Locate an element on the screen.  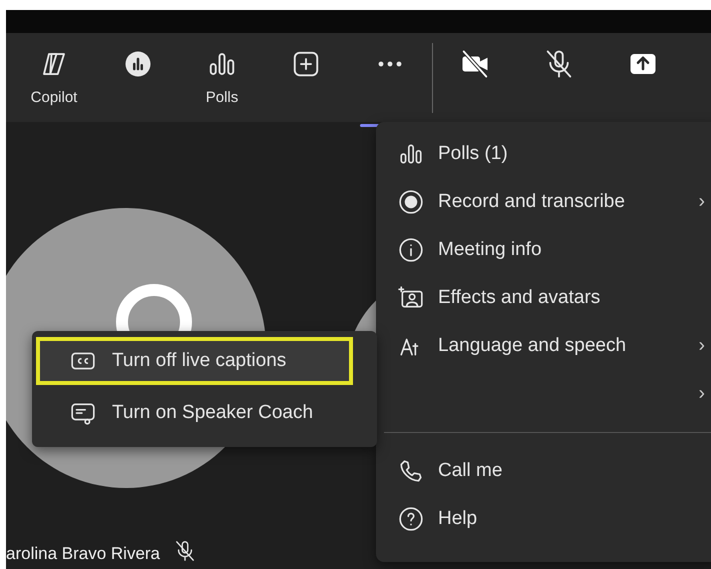
record-icon is located at coordinates (411, 202).